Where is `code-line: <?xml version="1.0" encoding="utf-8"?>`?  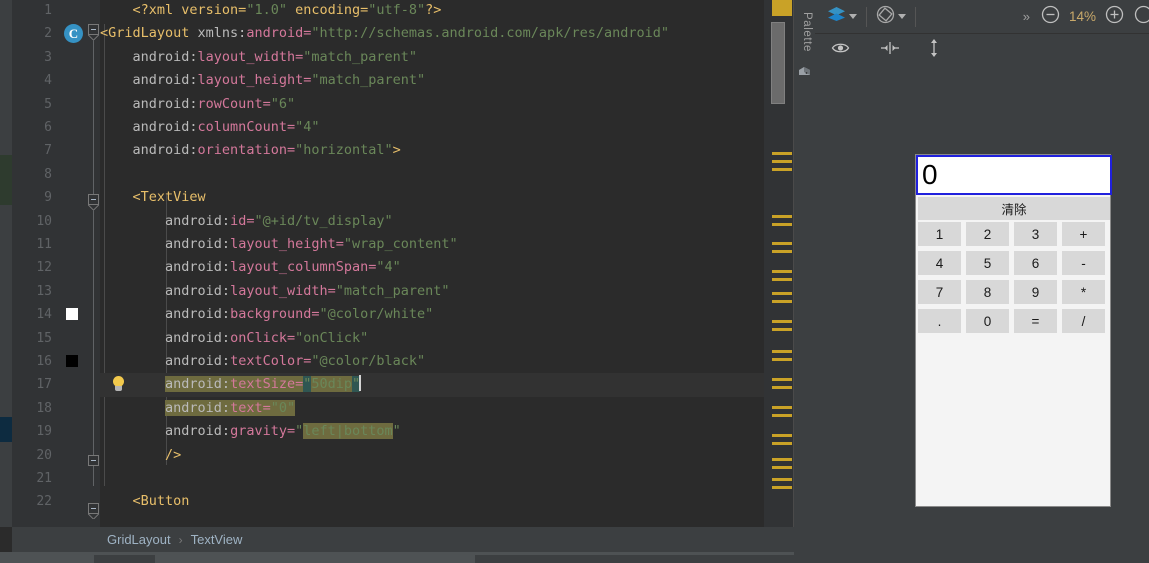
code-line: <?xml version="1.0" encoding="utf-8"?> is located at coordinates (432, 11).